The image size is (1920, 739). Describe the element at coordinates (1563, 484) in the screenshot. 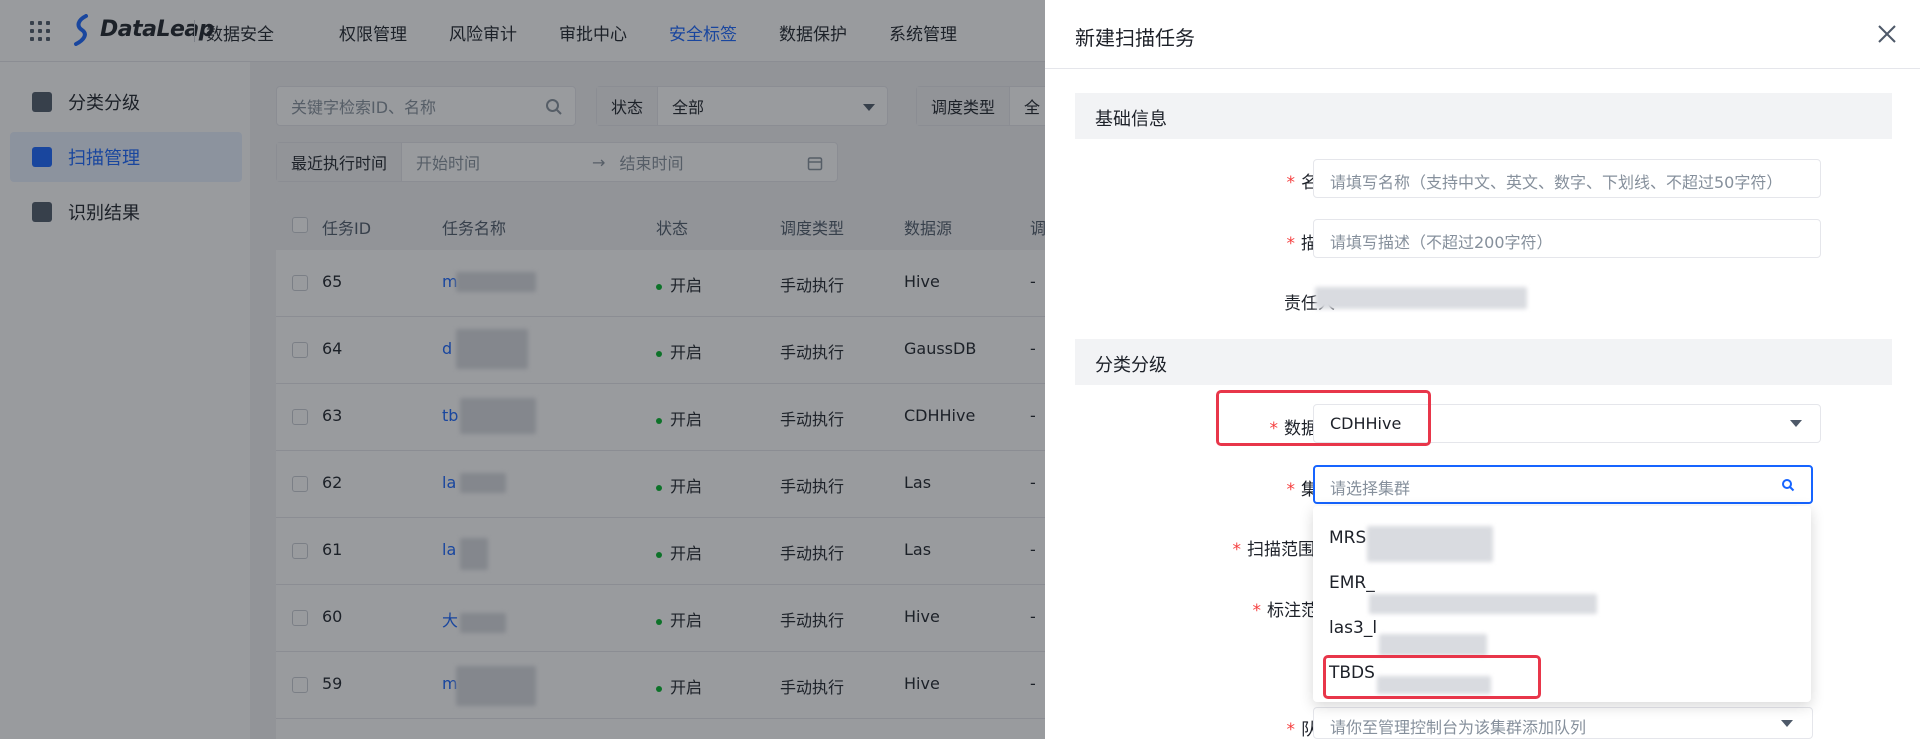

I see `cluster-search-input: 请选择集群` at that location.